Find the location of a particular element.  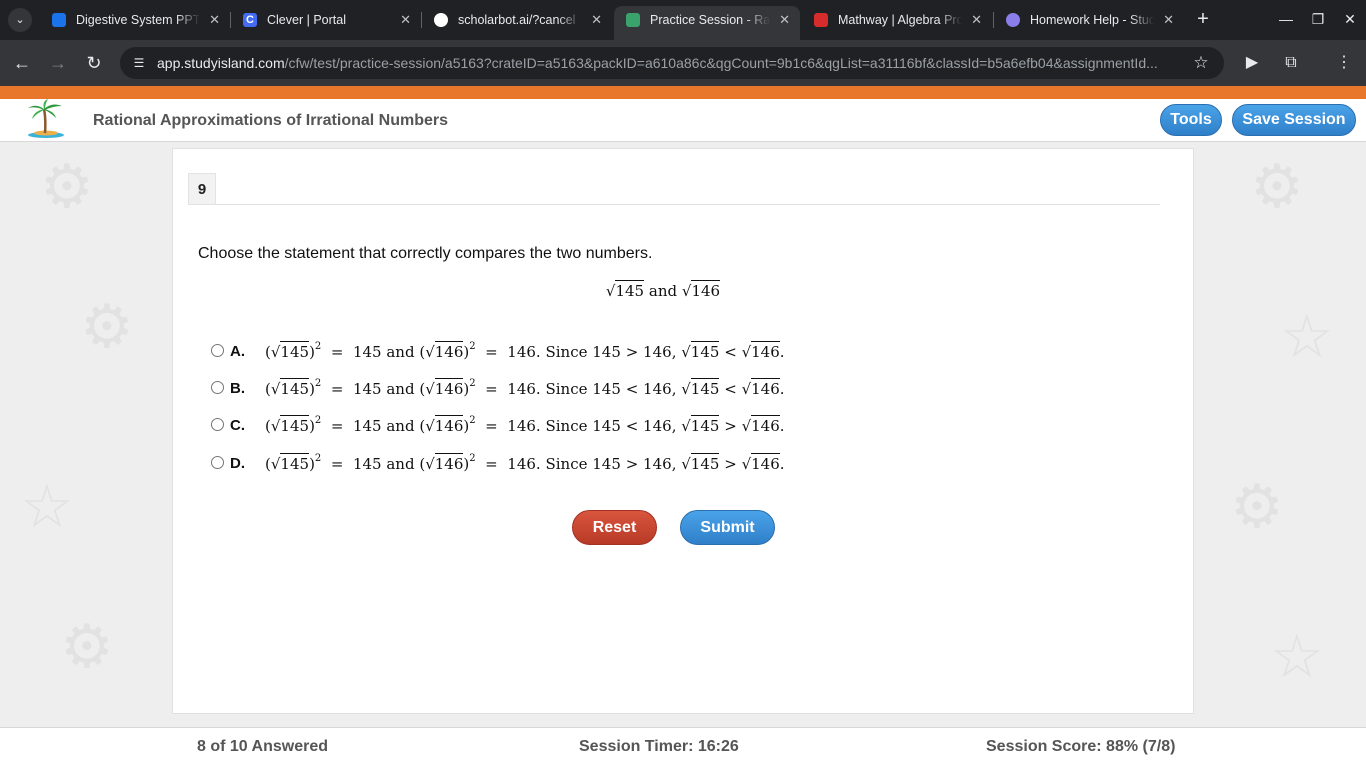

browser-menu-icon: ⋮ is located at coordinates (1344, 63).